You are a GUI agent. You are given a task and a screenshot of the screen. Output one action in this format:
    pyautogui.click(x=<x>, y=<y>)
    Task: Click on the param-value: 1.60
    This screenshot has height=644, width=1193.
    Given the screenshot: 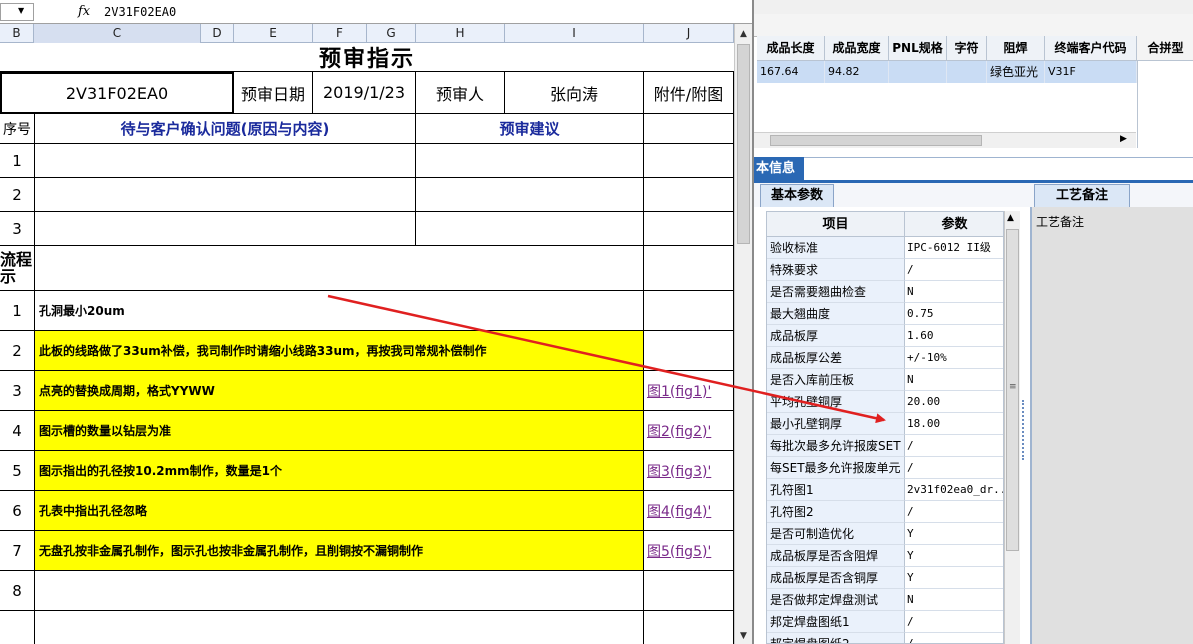 What is the action you would take?
    pyautogui.click(x=954, y=336)
    